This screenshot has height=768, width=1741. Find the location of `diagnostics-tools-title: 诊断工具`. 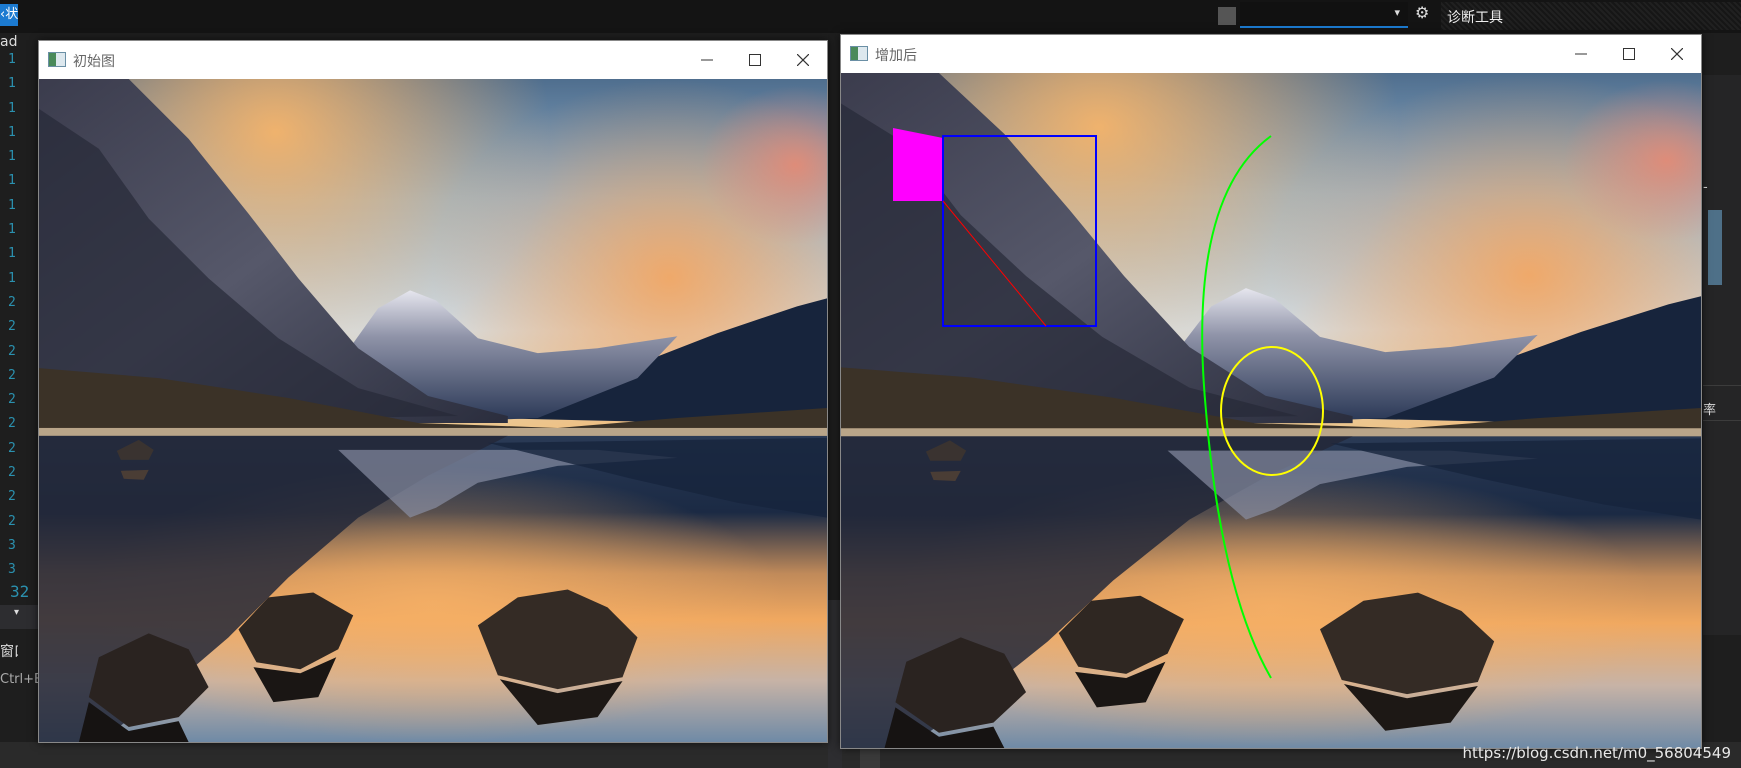

diagnostics-tools-title: 诊断工具 is located at coordinates (1475, 17).